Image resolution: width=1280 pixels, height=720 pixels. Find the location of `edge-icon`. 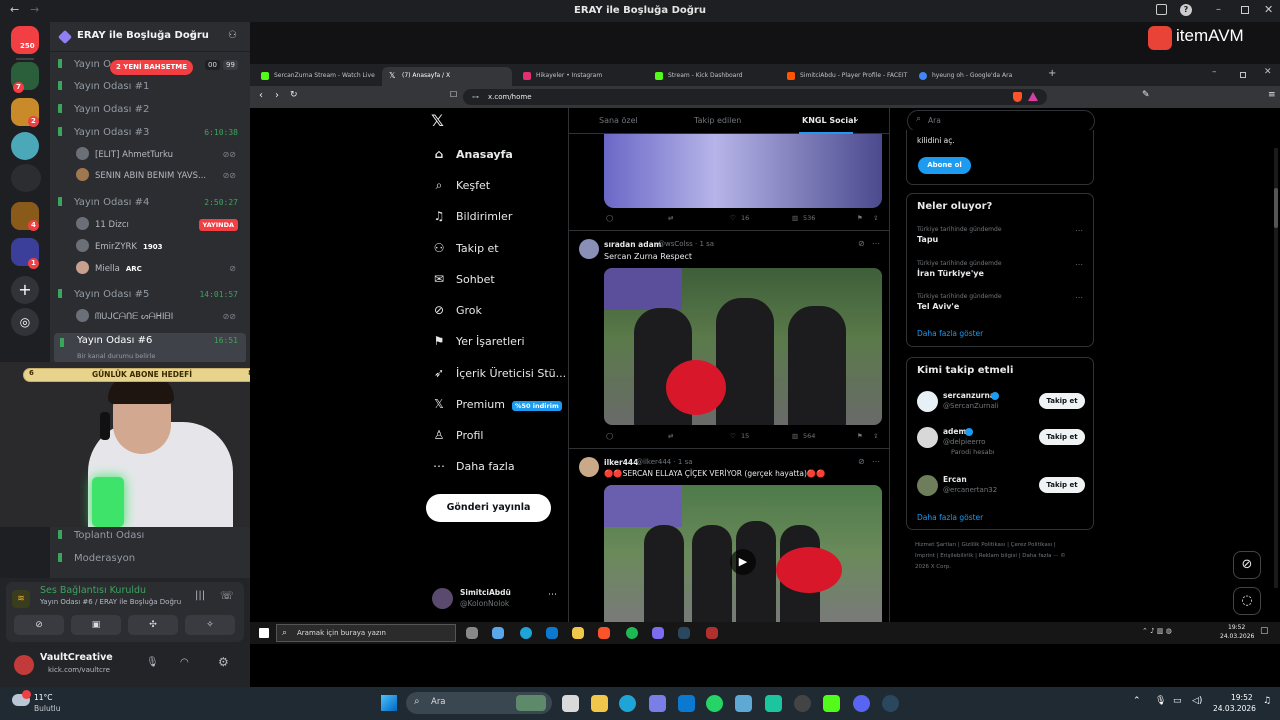

edge-icon is located at coordinates (627, 703).